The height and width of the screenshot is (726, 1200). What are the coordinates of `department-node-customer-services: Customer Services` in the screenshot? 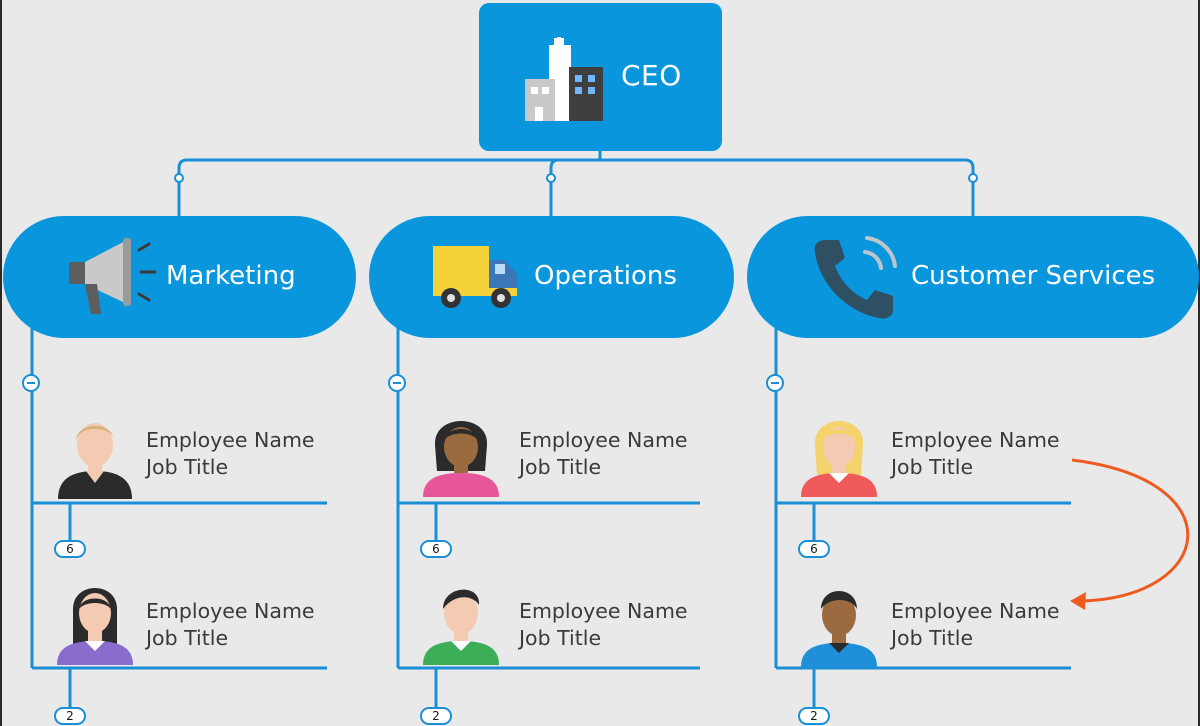 It's located at (973, 277).